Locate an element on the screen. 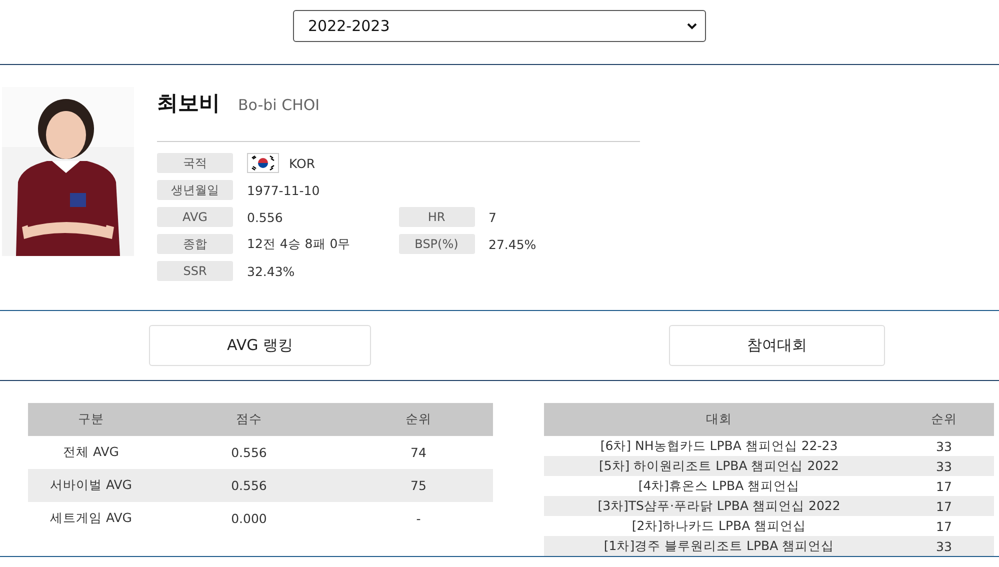  info-label: AVG is located at coordinates (195, 217).